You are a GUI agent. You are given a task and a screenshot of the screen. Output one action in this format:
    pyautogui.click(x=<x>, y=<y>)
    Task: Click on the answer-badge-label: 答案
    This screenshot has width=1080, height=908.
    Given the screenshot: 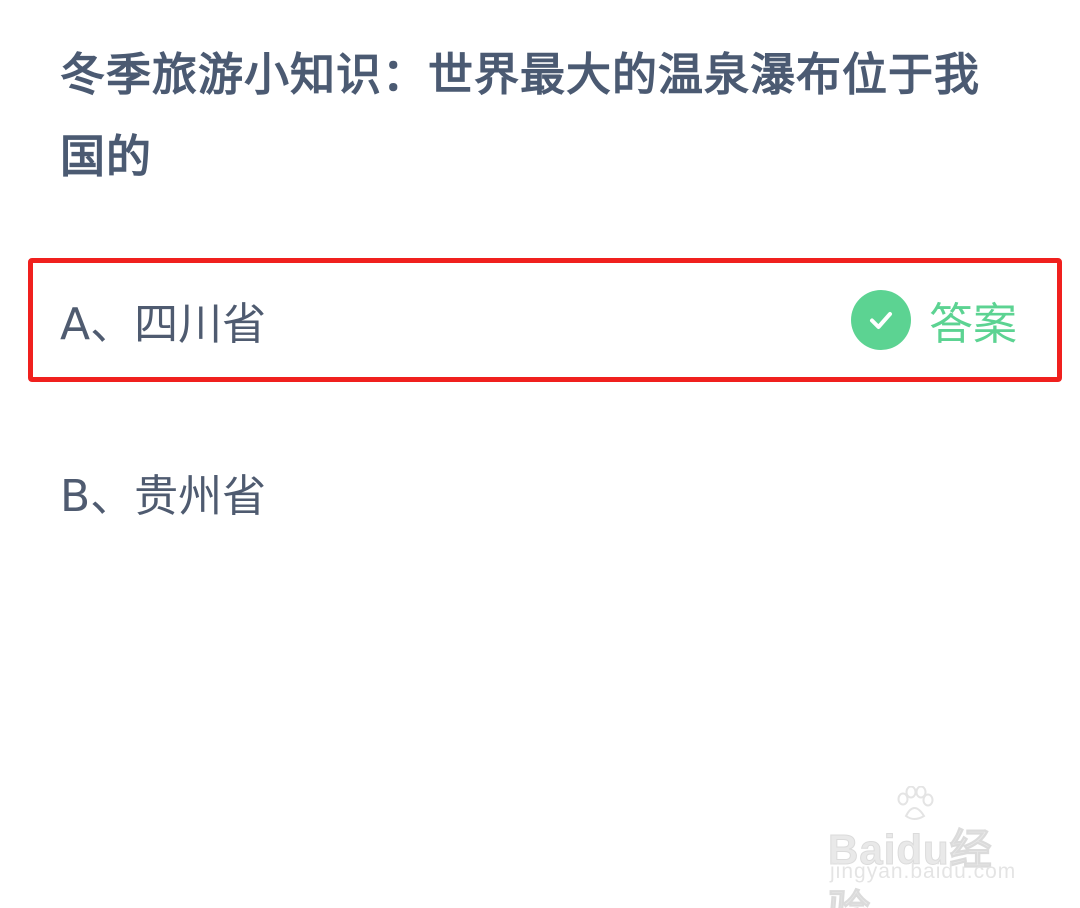 What is the action you would take?
    pyautogui.click(x=973, y=324)
    